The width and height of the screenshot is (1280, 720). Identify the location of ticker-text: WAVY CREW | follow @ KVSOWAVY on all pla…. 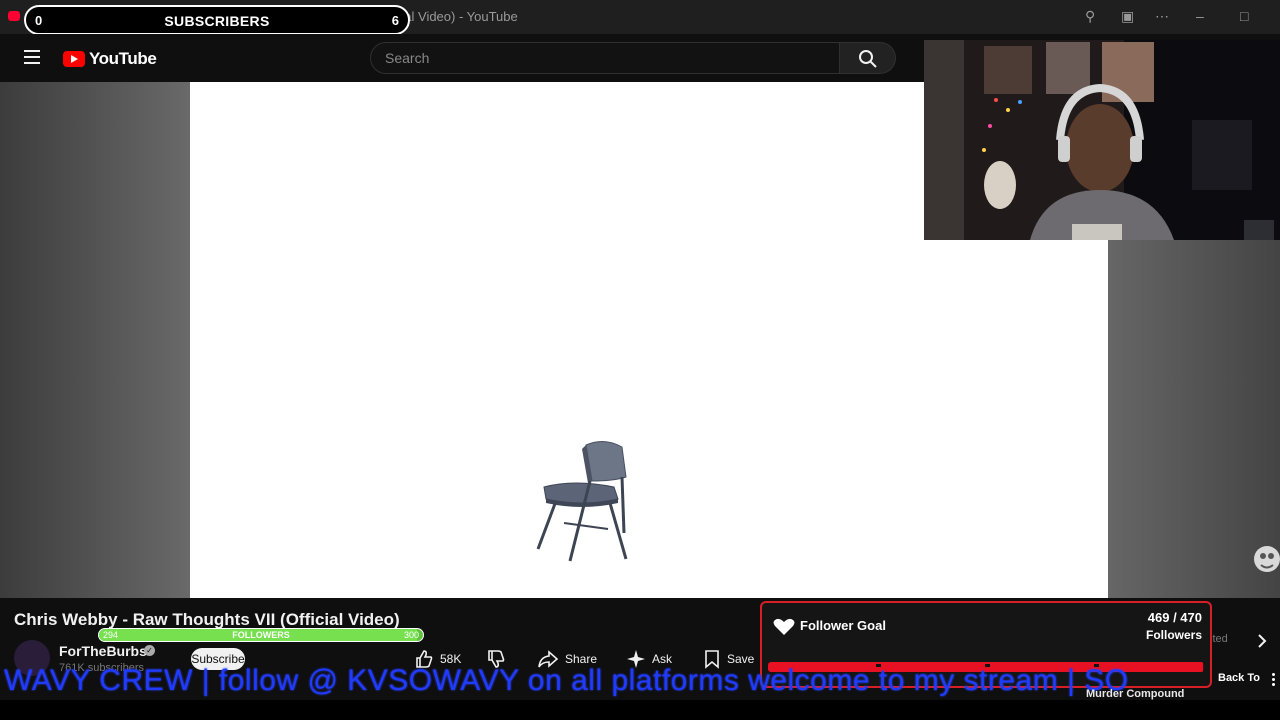
(566, 680).